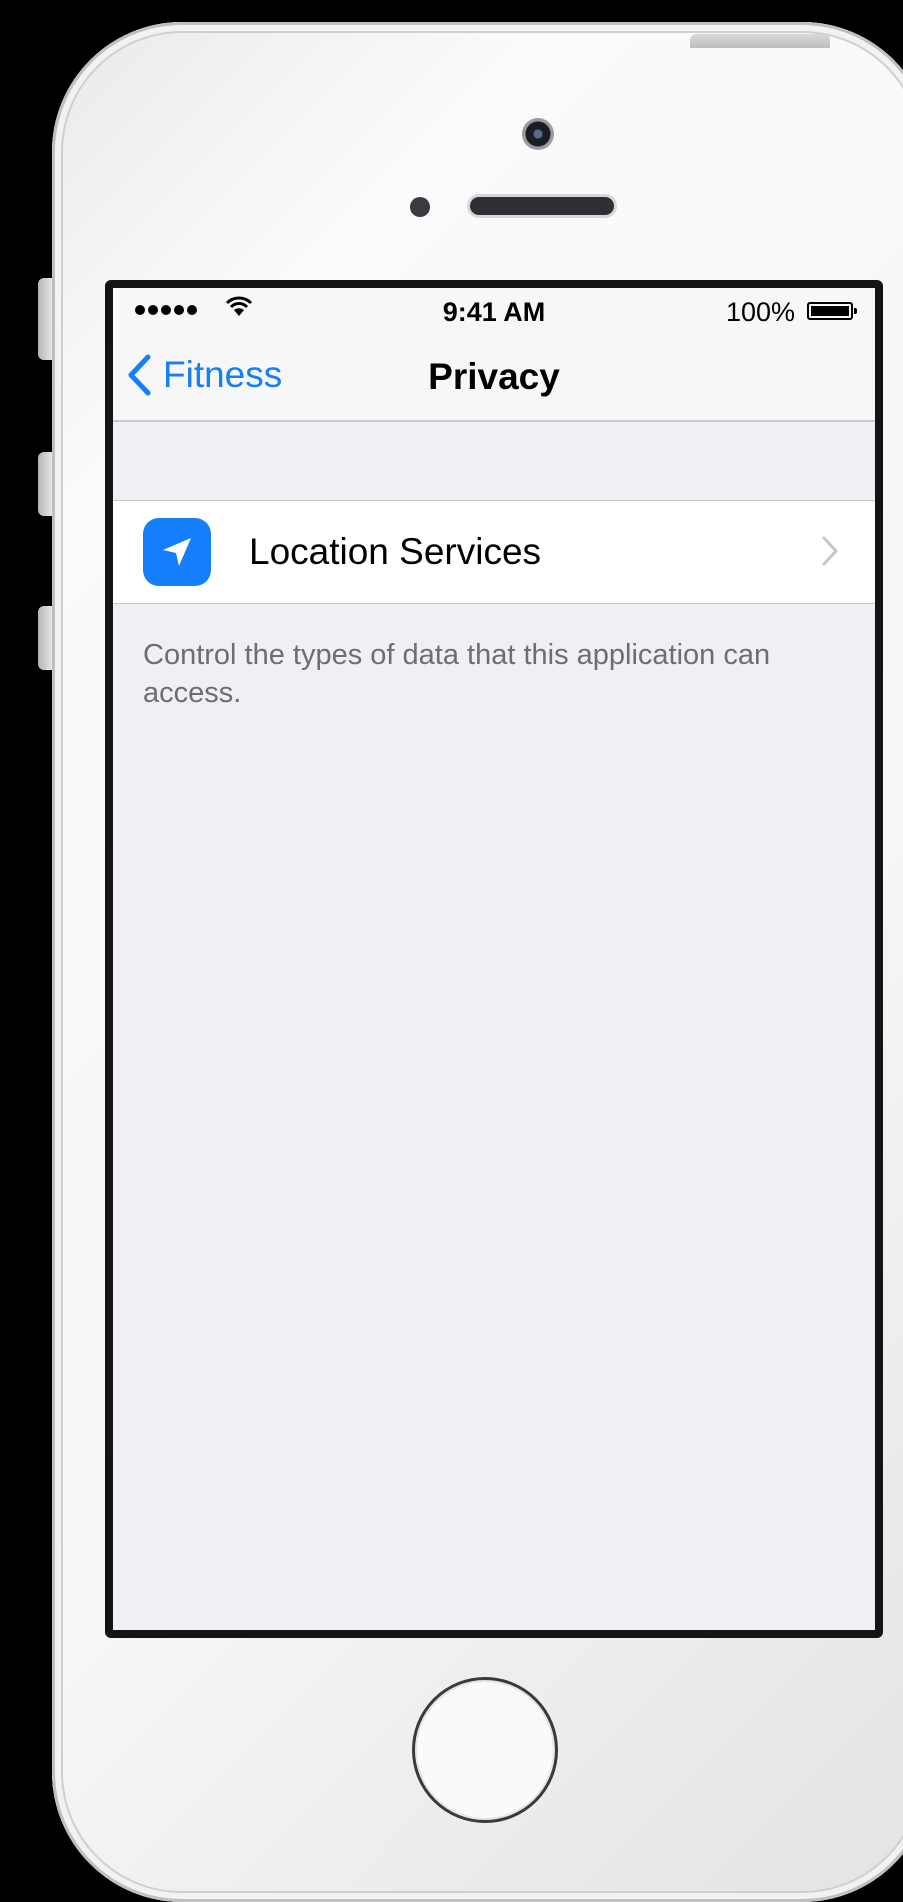 The image size is (903, 1902). Describe the element at coordinates (45, 319) in the screenshot. I see `mute-switch` at that location.